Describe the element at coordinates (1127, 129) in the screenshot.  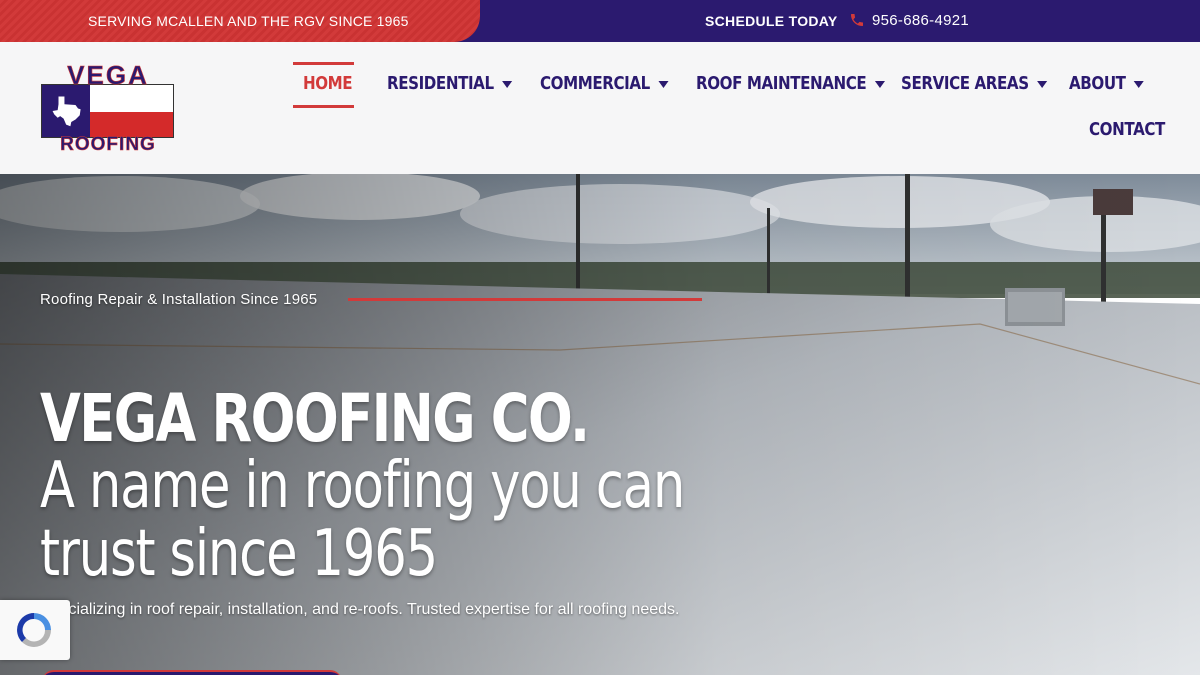
I see `nav-item-contact: CONTACT` at that location.